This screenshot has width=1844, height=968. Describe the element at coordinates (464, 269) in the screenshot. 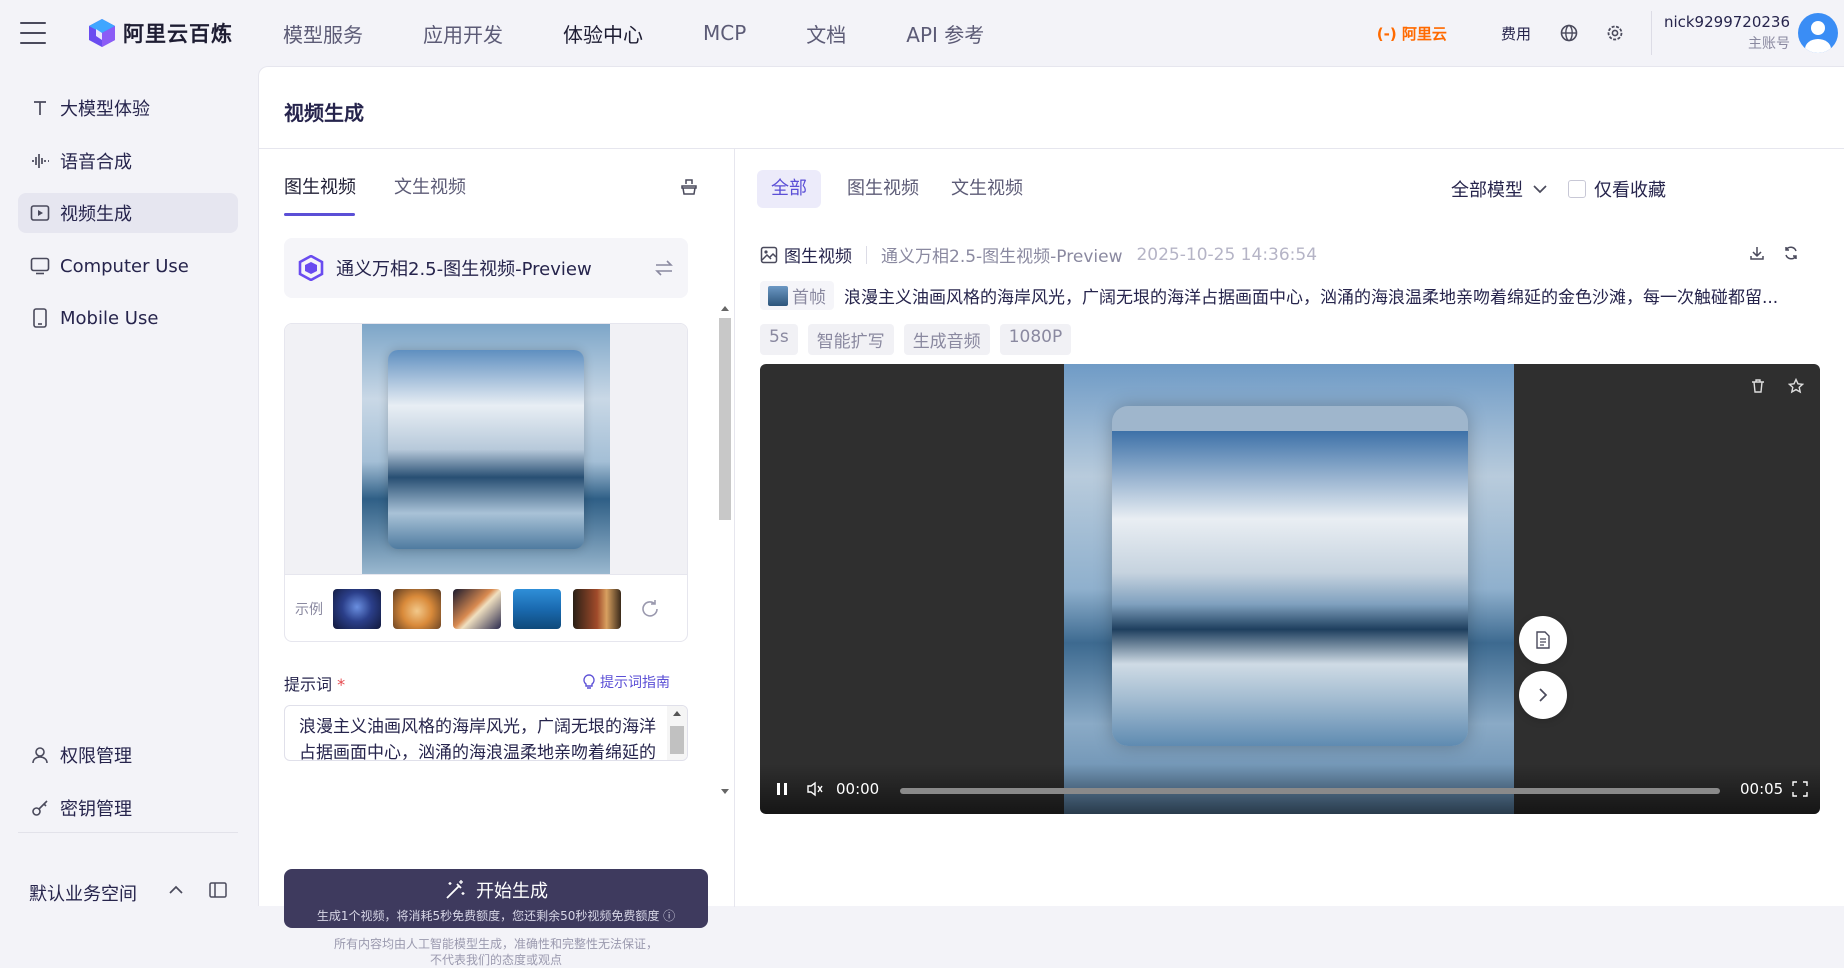

I see `model-name: 通义万相2.5-图生视频-Preview` at that location.